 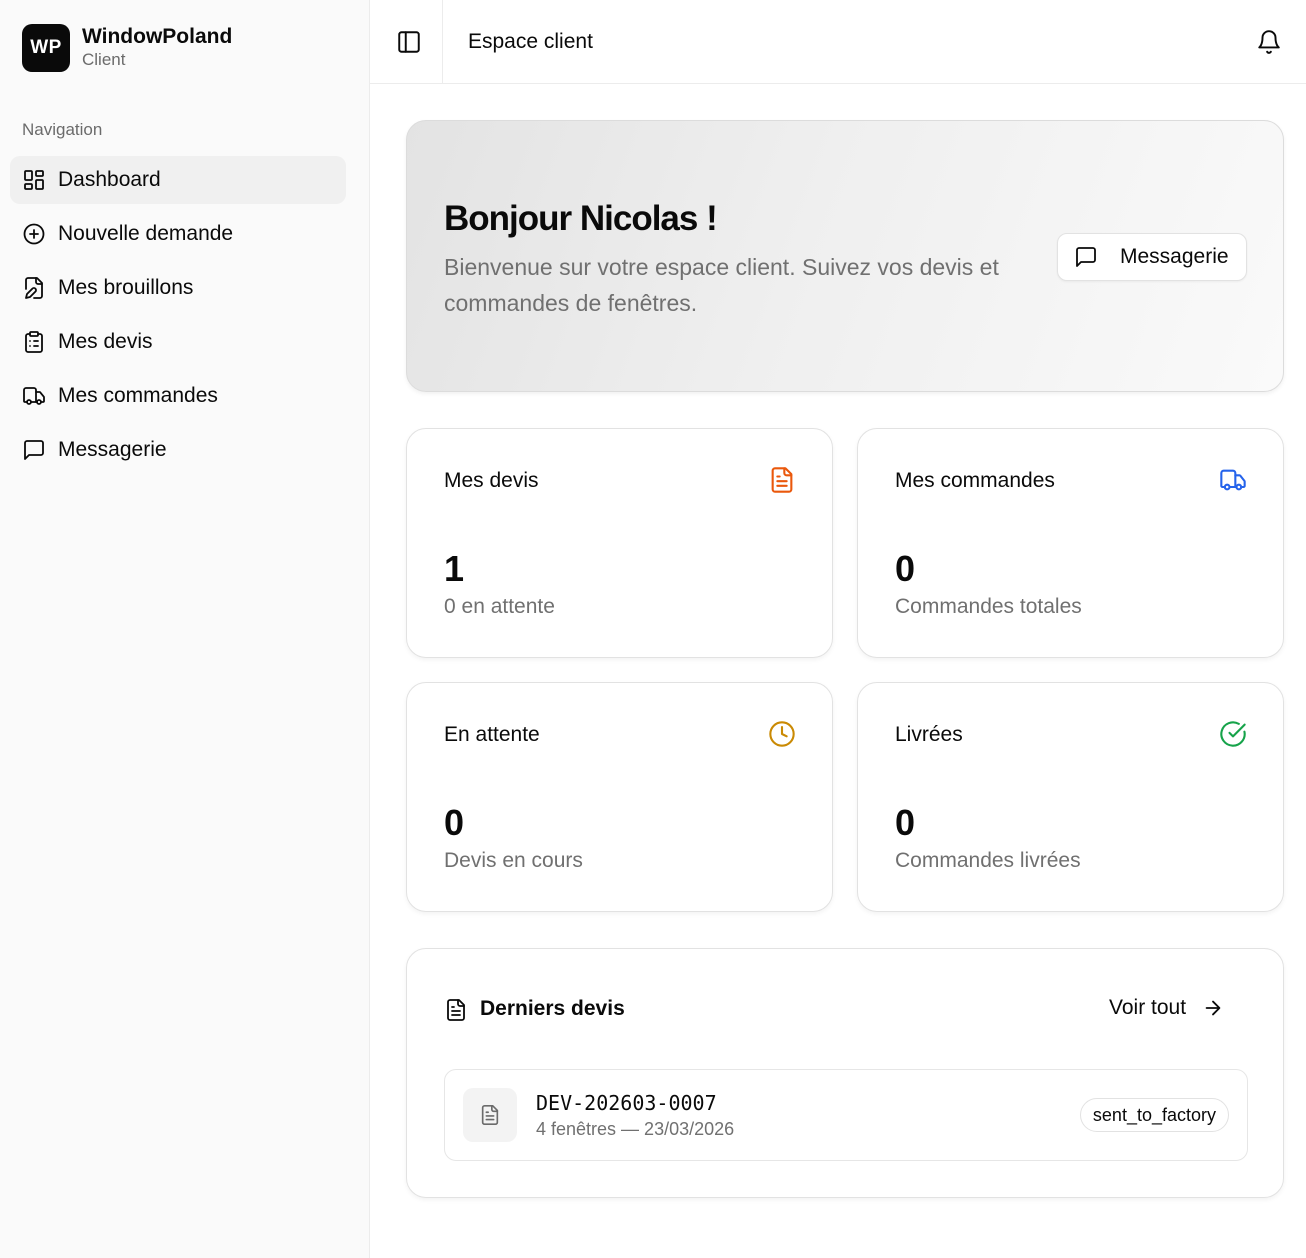 What do you see at coordinates (619, 797) in the screenshot?
I see `stat-card-en-attente: En attente 0 Devis en cours` at bounding box center [619, 797].